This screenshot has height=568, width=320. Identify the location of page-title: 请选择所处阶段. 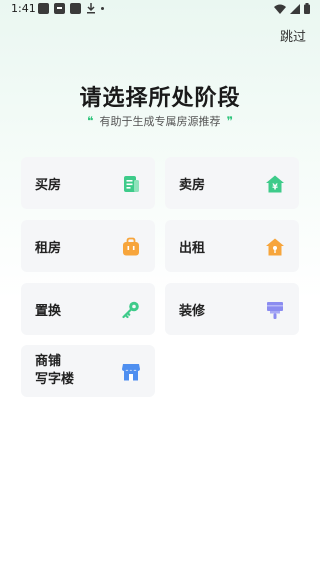
(160, 98).